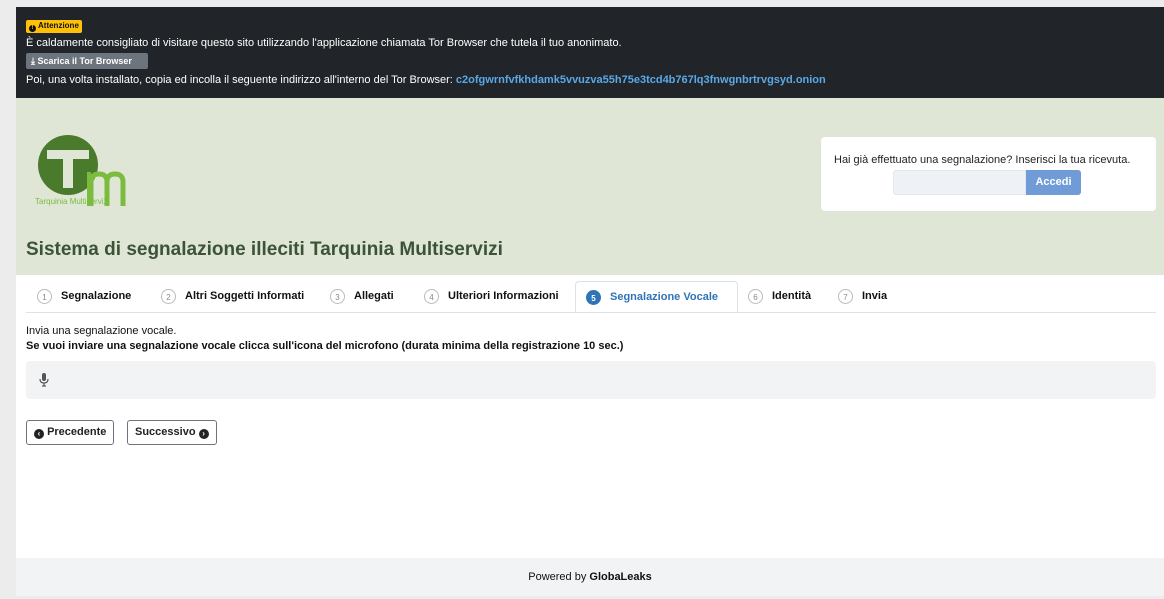  I want to click on microphone-icon, so click(44, 380).